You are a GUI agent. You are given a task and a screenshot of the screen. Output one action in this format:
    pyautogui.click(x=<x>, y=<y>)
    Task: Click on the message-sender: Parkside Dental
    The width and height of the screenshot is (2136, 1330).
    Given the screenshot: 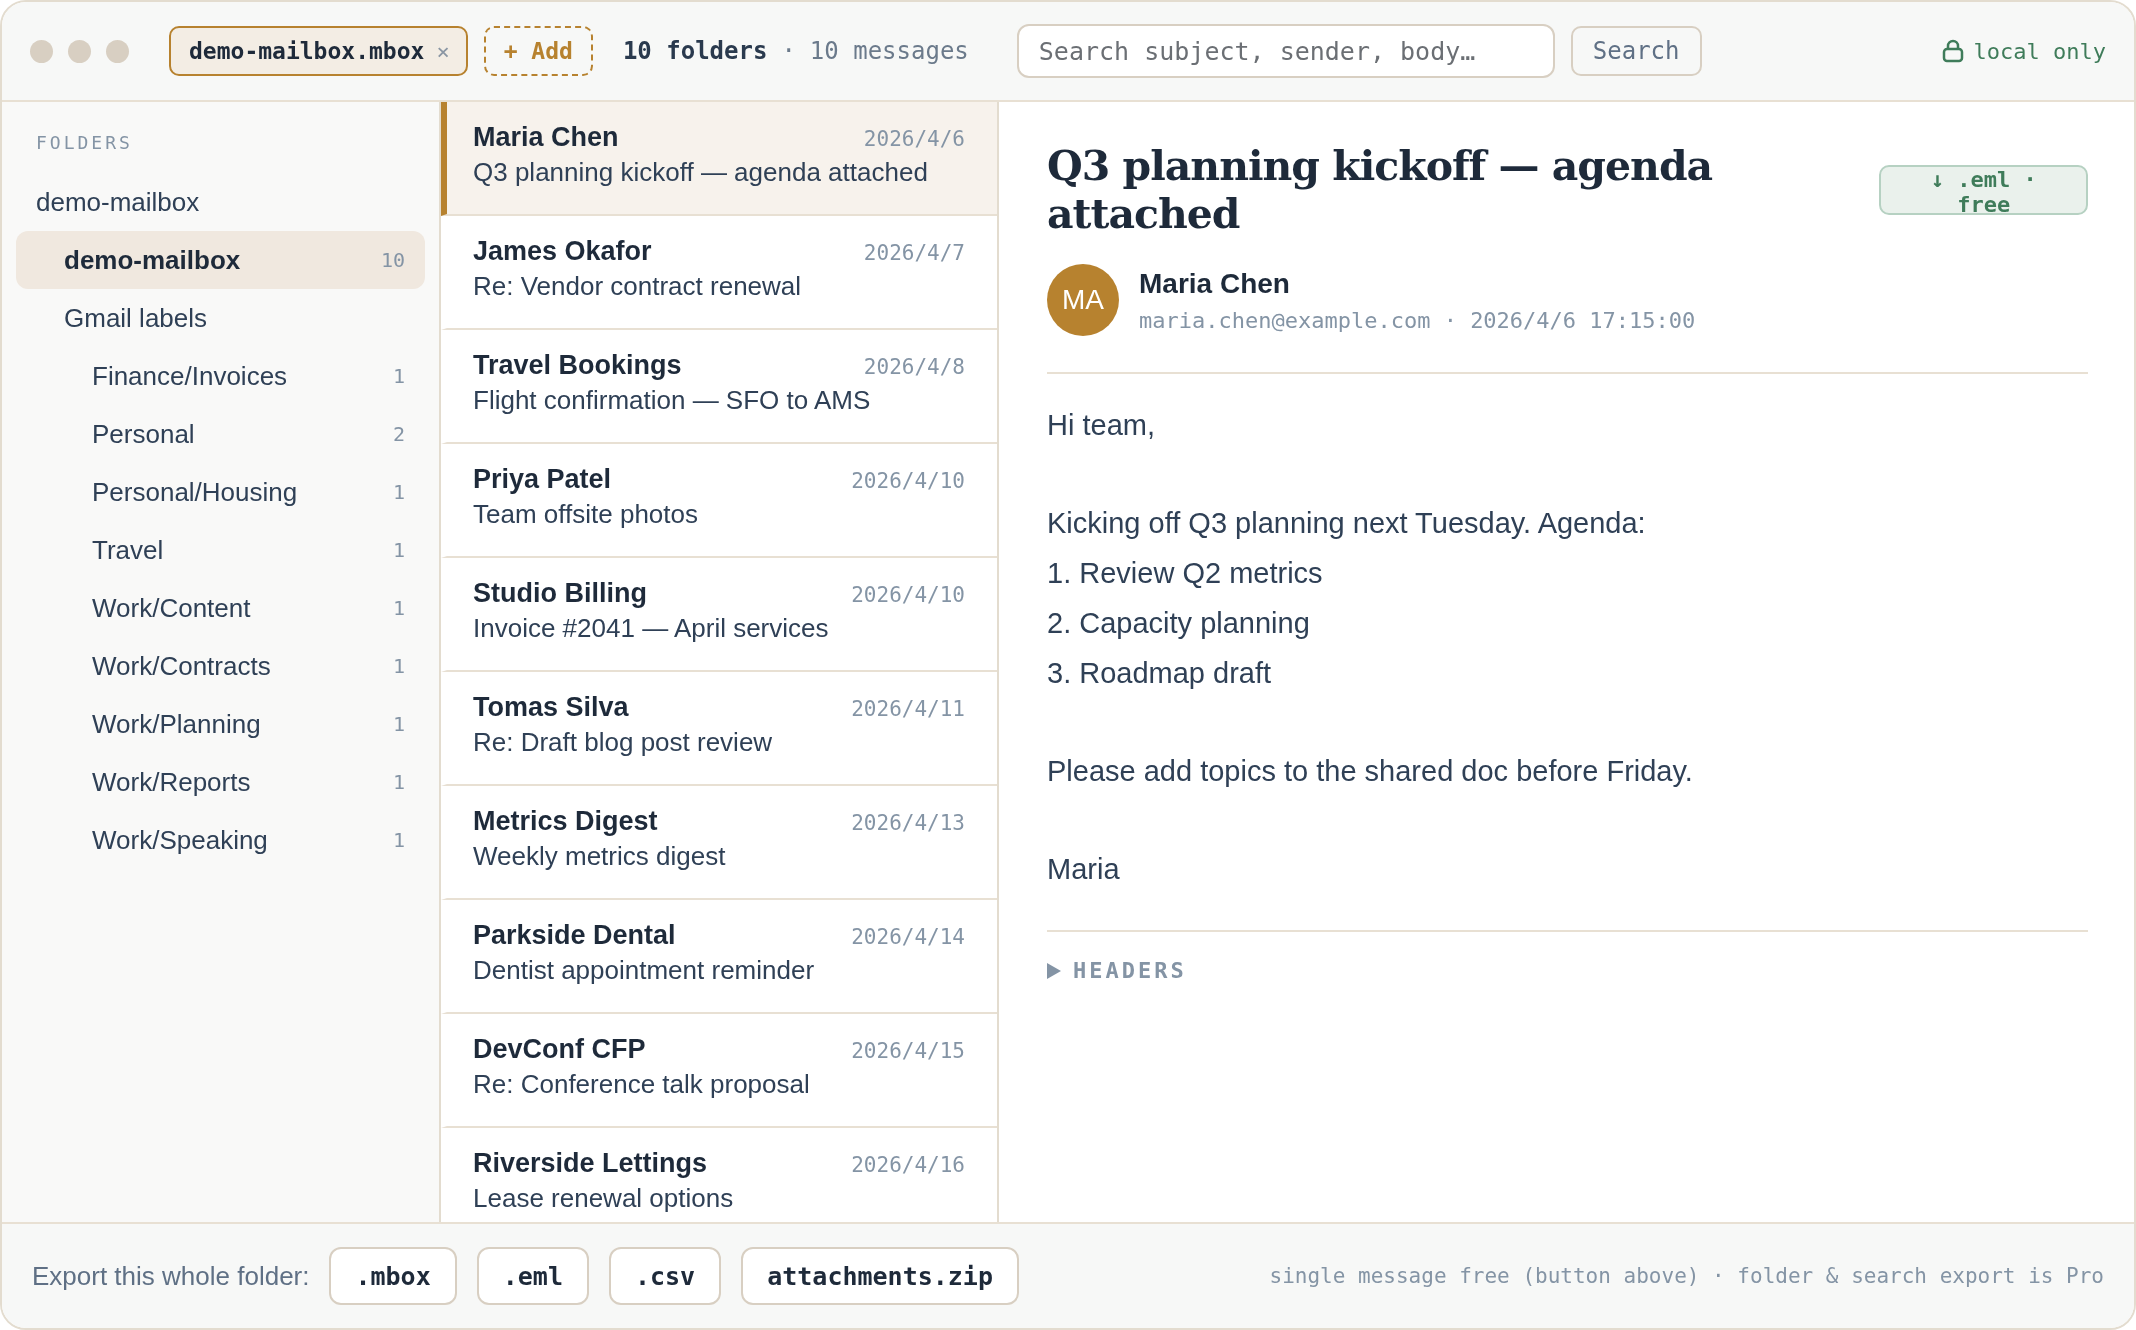 What is the action you would take?
    pyautogui.click(x=574, y=935)
    